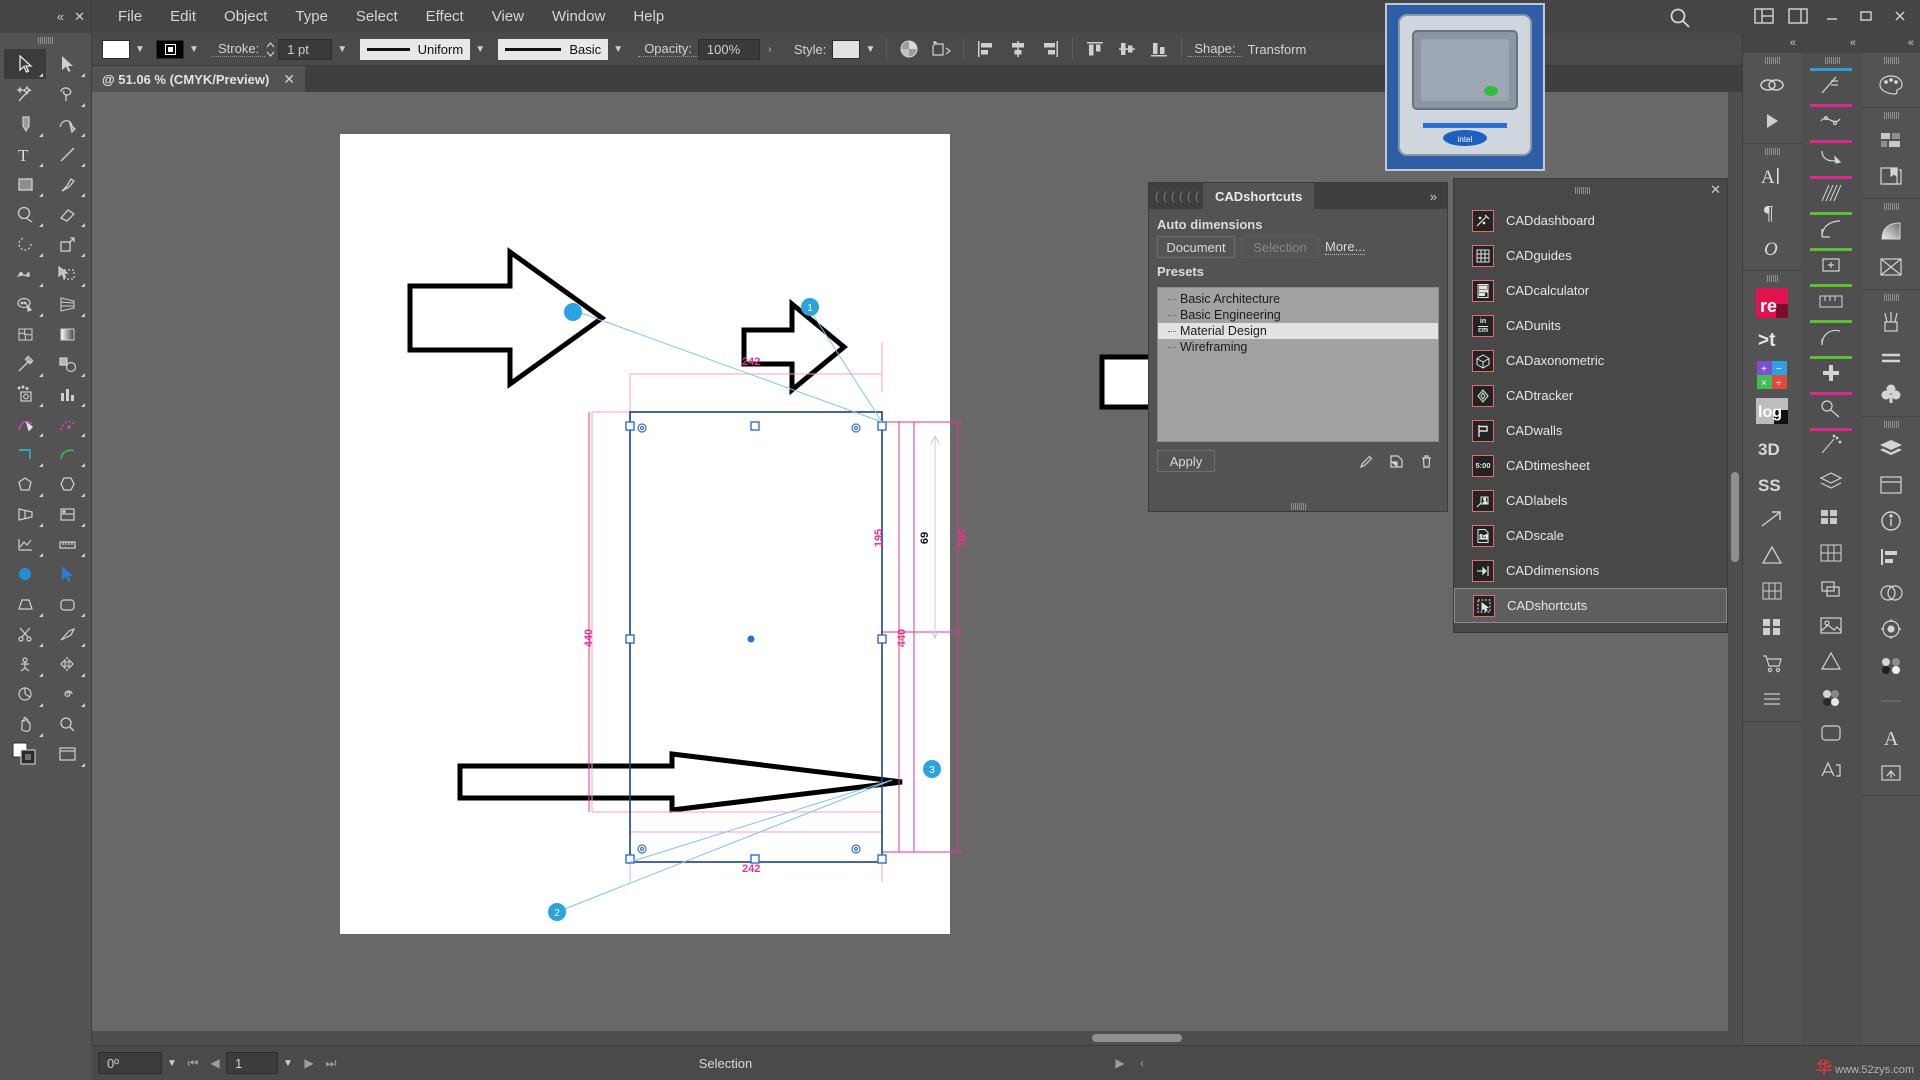 This screenshot has height=1080, width=1920. What do you see at coordinates (305, 49) in the screenshot?
I see `stroke-weight-input: 1 pt` at bounding box center [305, 49].